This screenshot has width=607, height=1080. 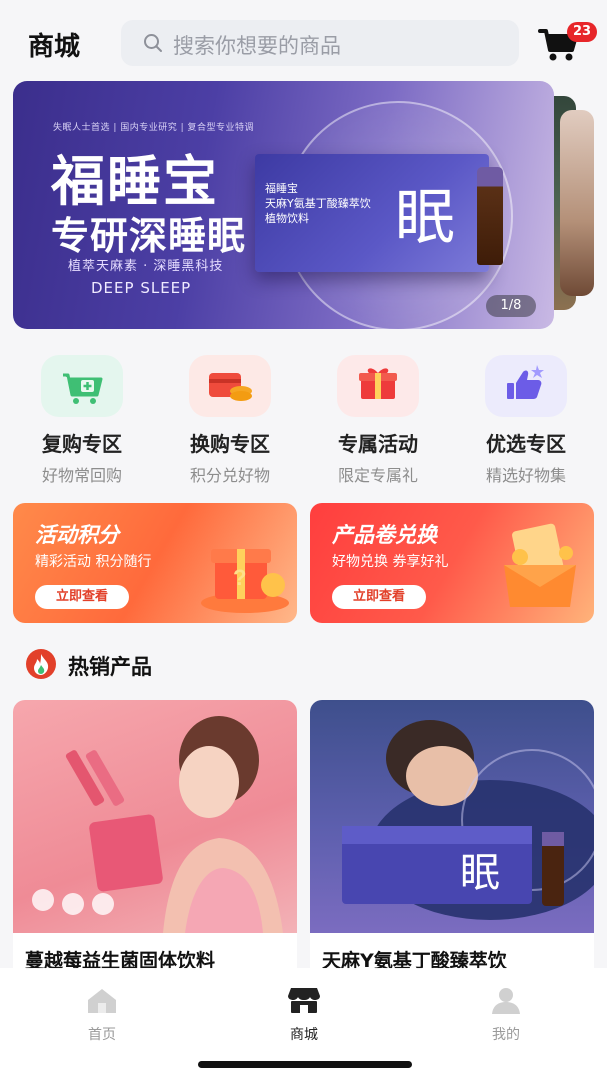 I want to click on search-placeholder: 搜索你想要的商品, so click(x=257, y=46).